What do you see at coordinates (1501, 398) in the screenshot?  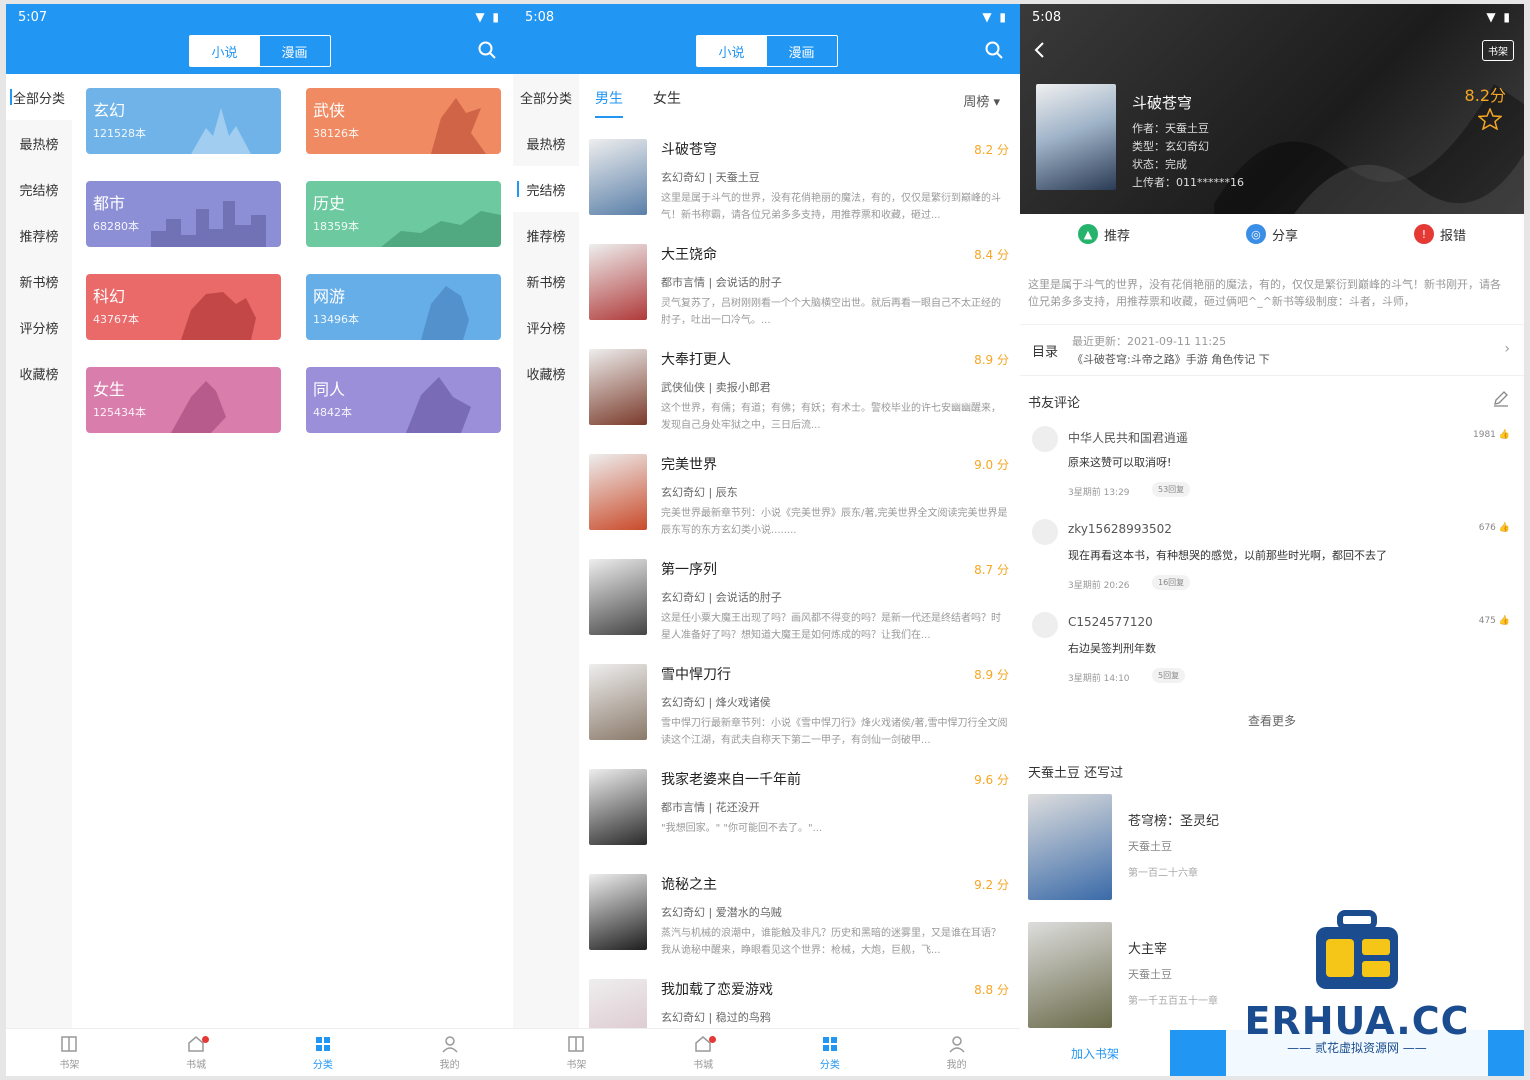 I see `pen-icon` at bounding box center [1501, 398].